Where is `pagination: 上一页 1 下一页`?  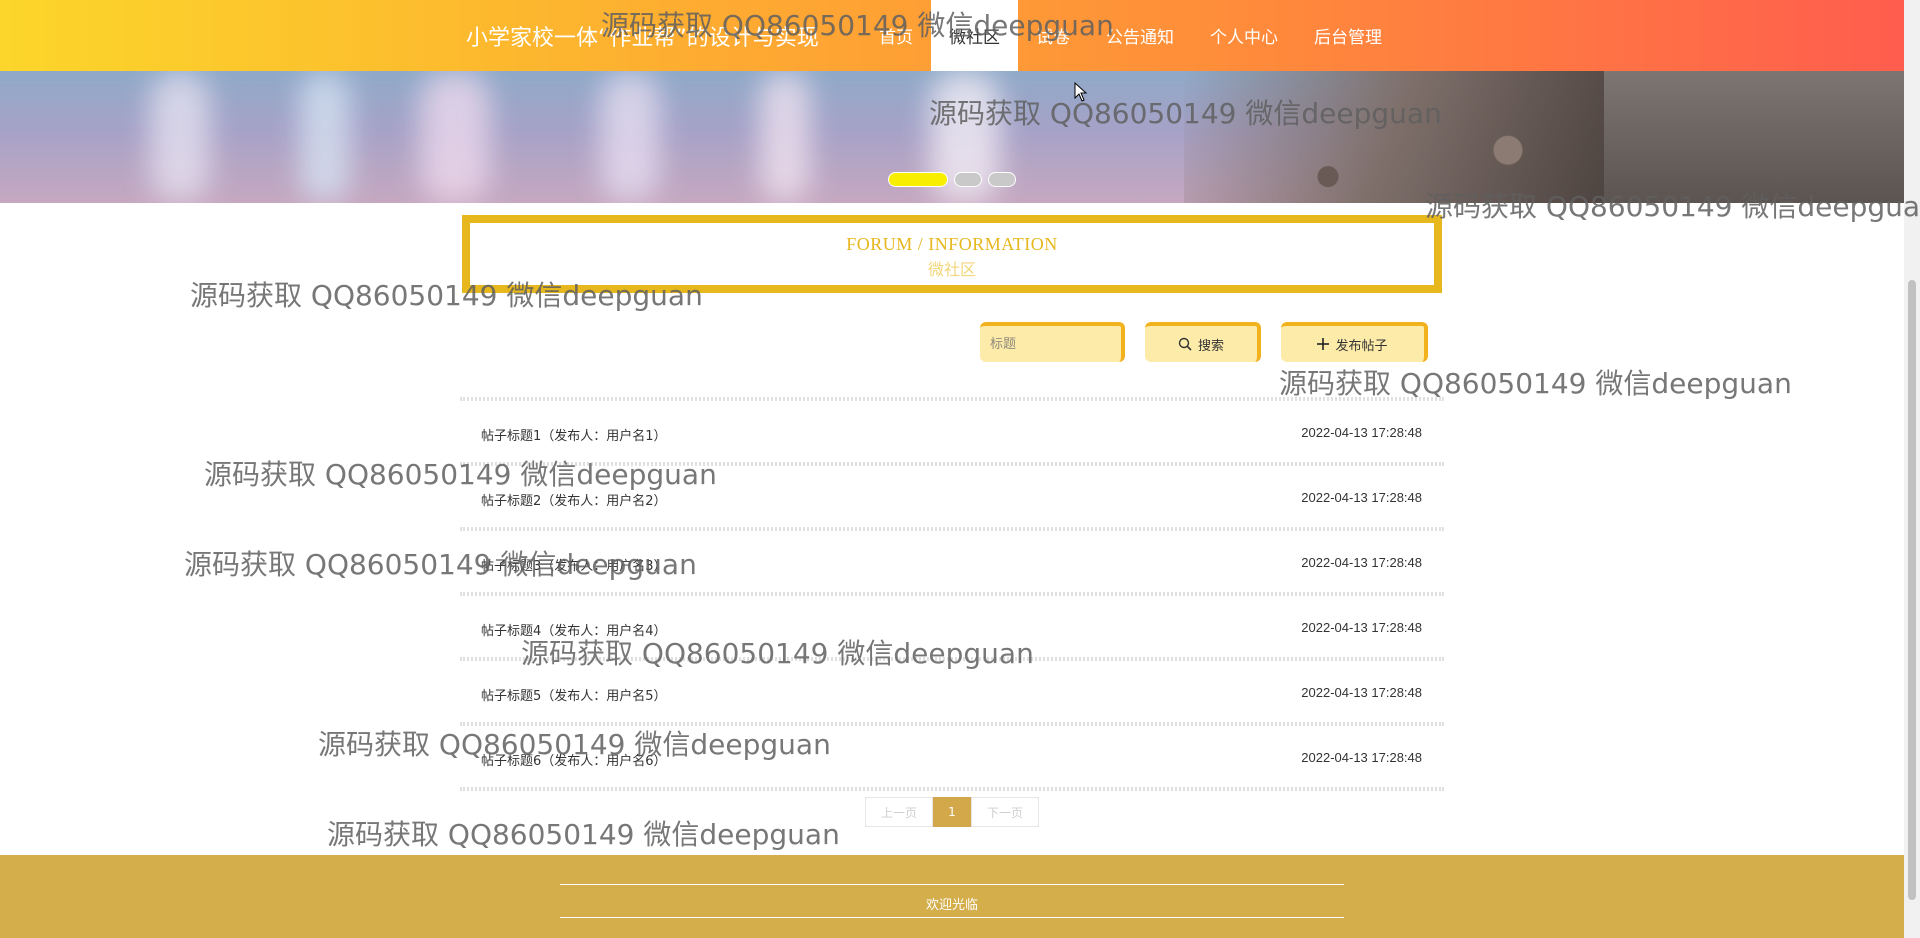
pagination: 上一页 1 下一页 is located at coordinates (952, 812).